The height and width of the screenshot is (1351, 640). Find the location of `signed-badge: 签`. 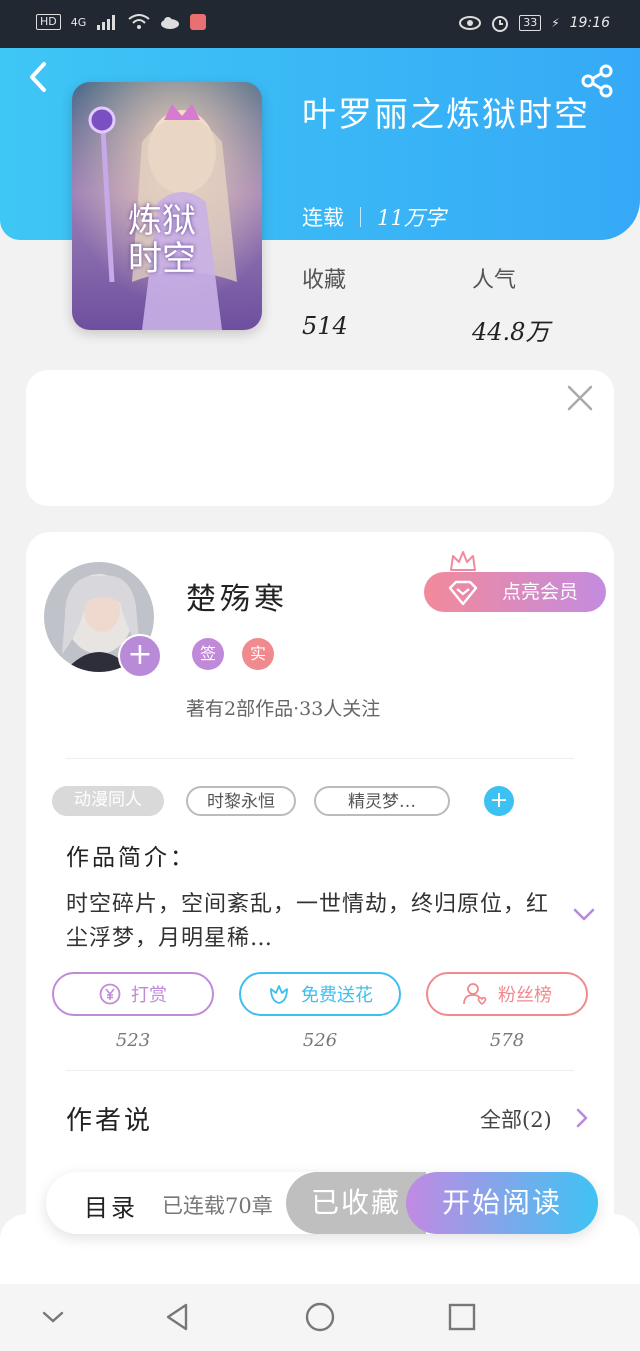

signed-badge: 签 is located at coordinates (208, 654).